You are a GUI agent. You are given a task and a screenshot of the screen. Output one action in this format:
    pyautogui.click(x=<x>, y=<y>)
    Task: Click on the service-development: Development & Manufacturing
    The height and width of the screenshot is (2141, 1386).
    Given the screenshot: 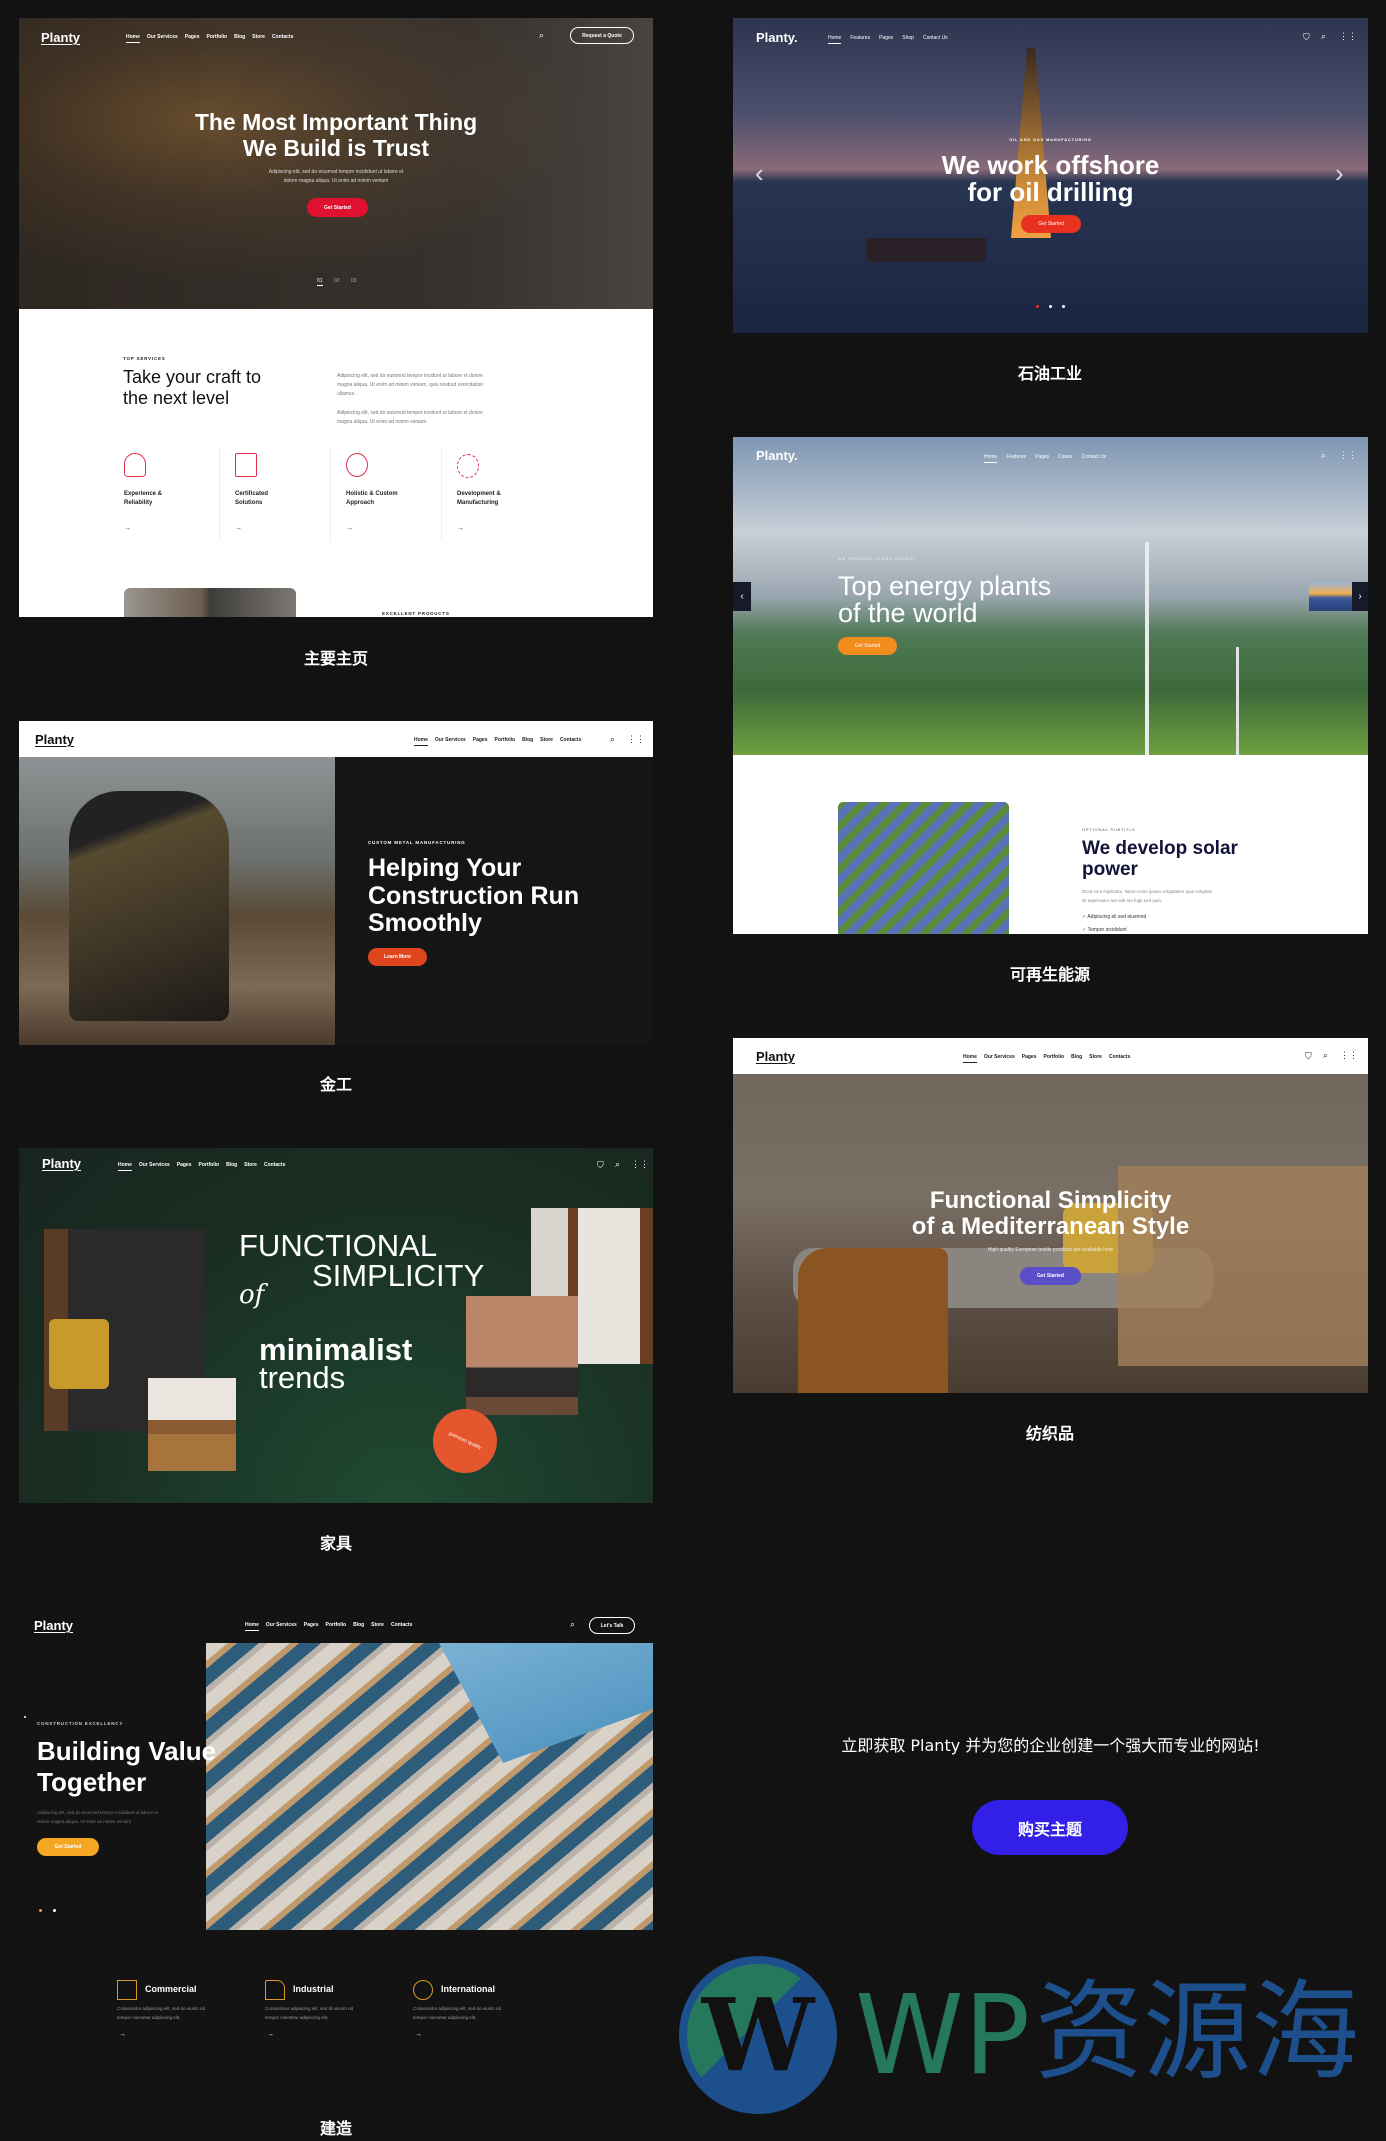 What is the action you would take?
    pyautogui.click(x=479, y=499)
    